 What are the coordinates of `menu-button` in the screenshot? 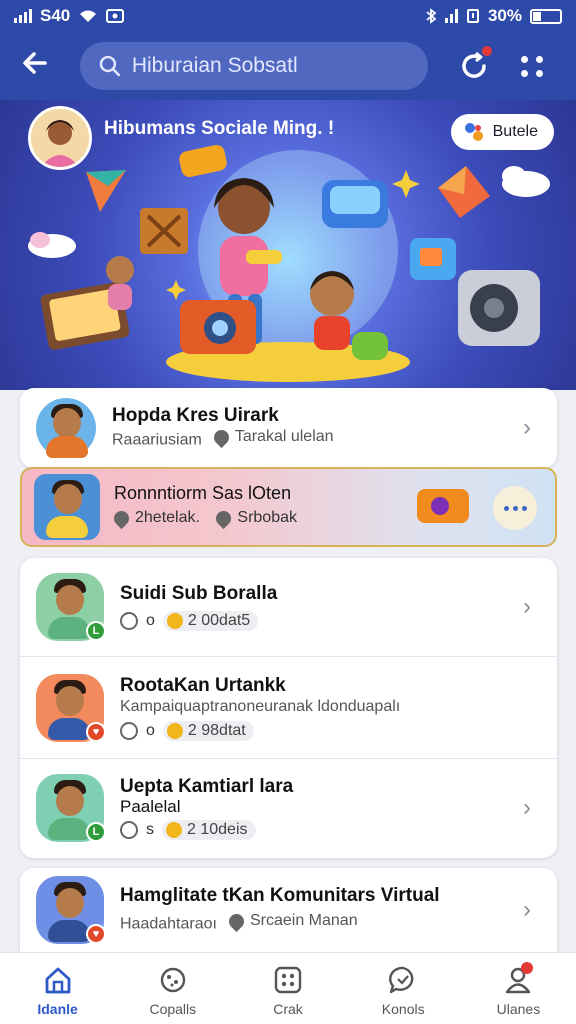 It's located at (532, 66).